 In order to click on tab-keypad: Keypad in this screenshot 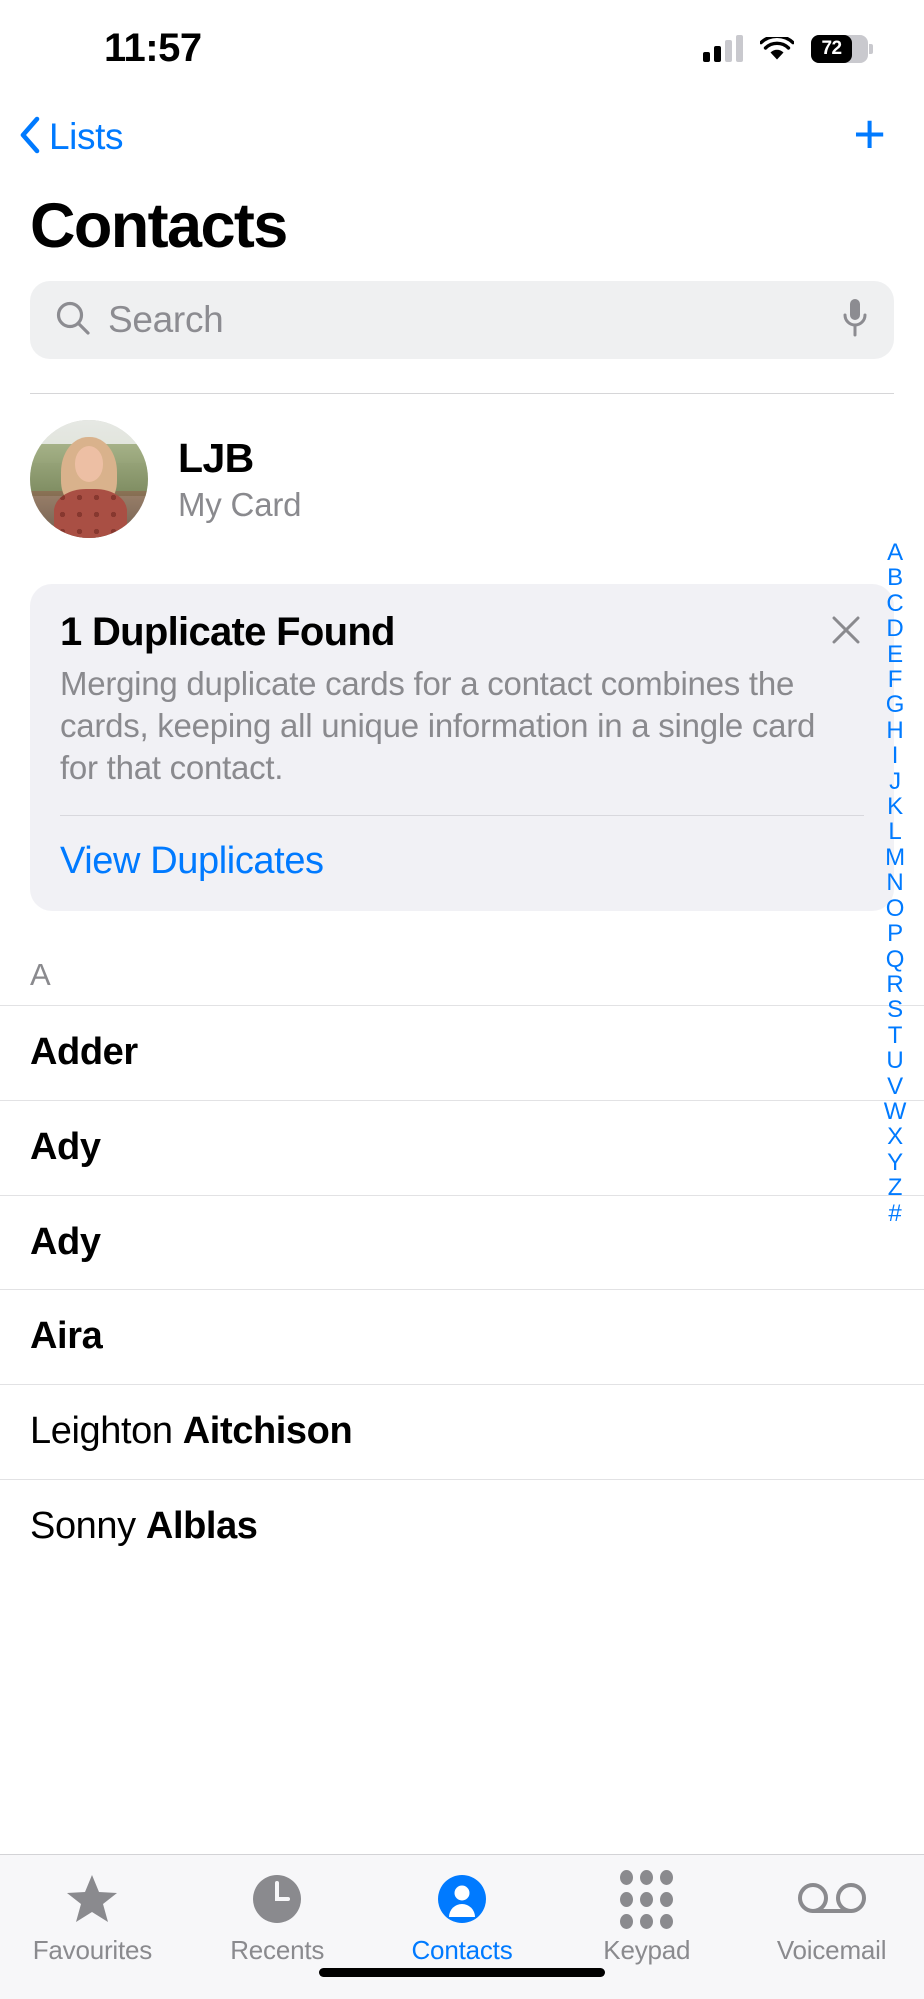, I will do `click(646, 1917)`.